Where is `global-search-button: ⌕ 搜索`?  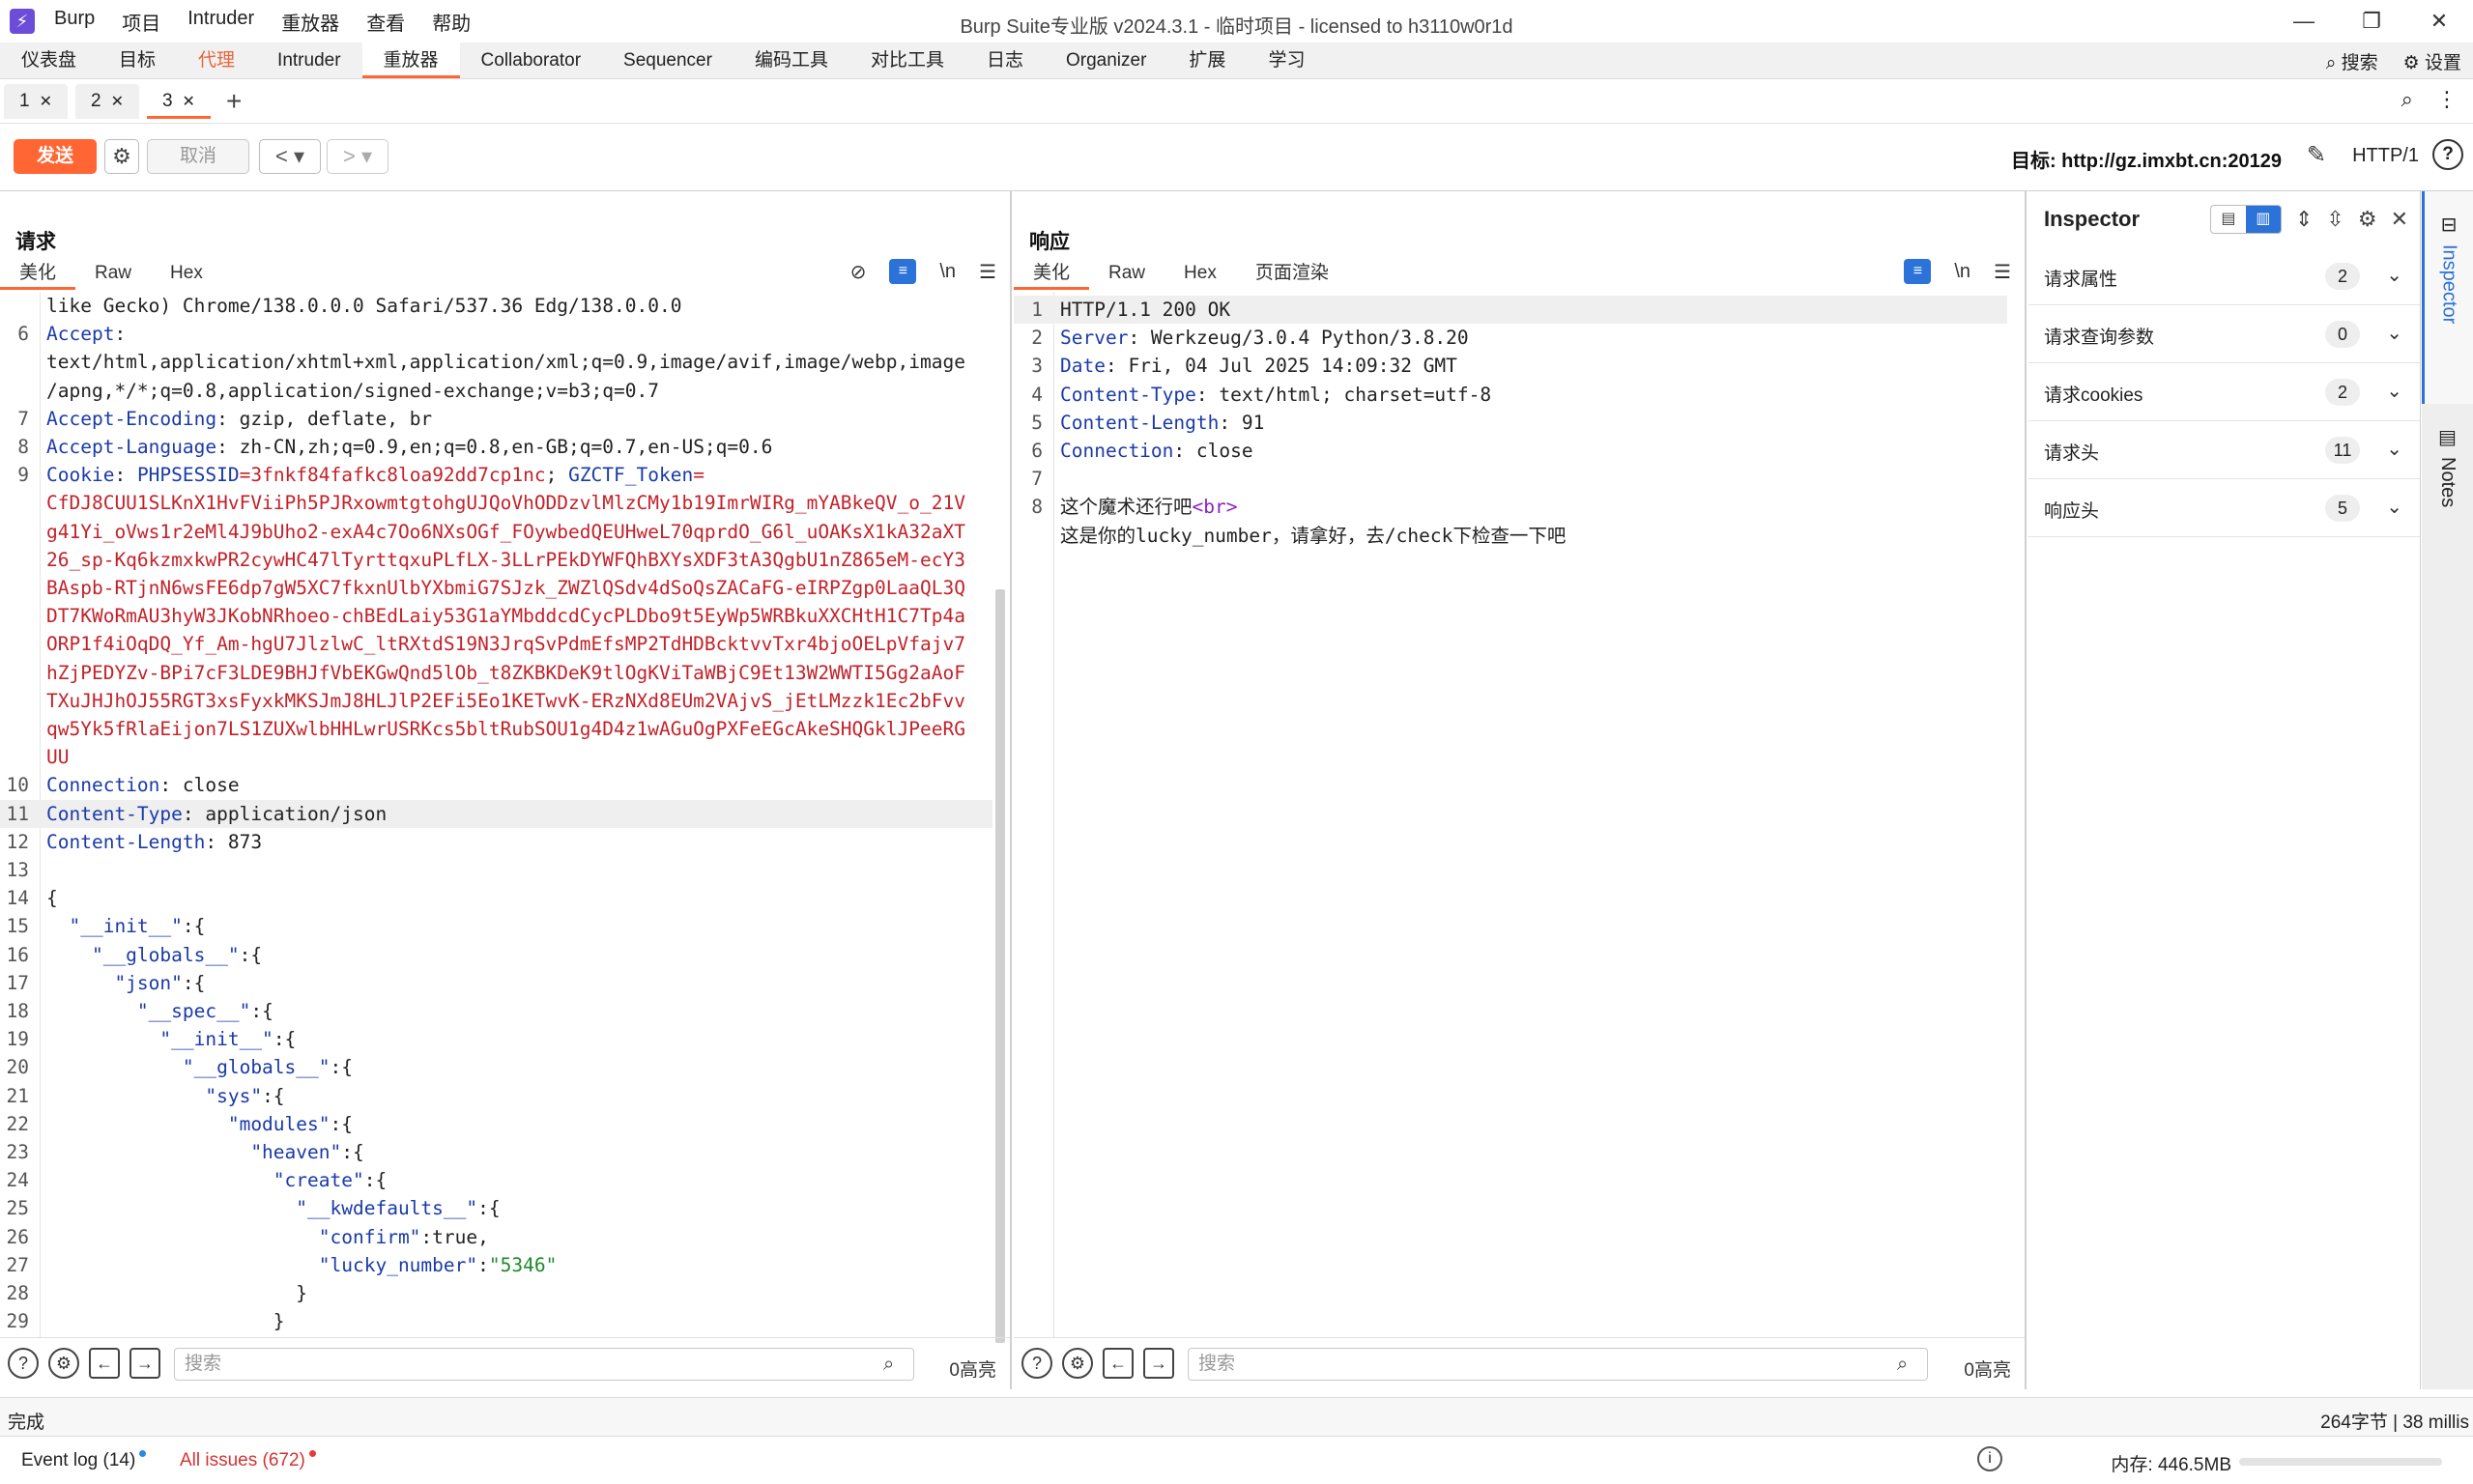 global-search-button: ⌕ 搜索 is located at coordinates (2352, 61).